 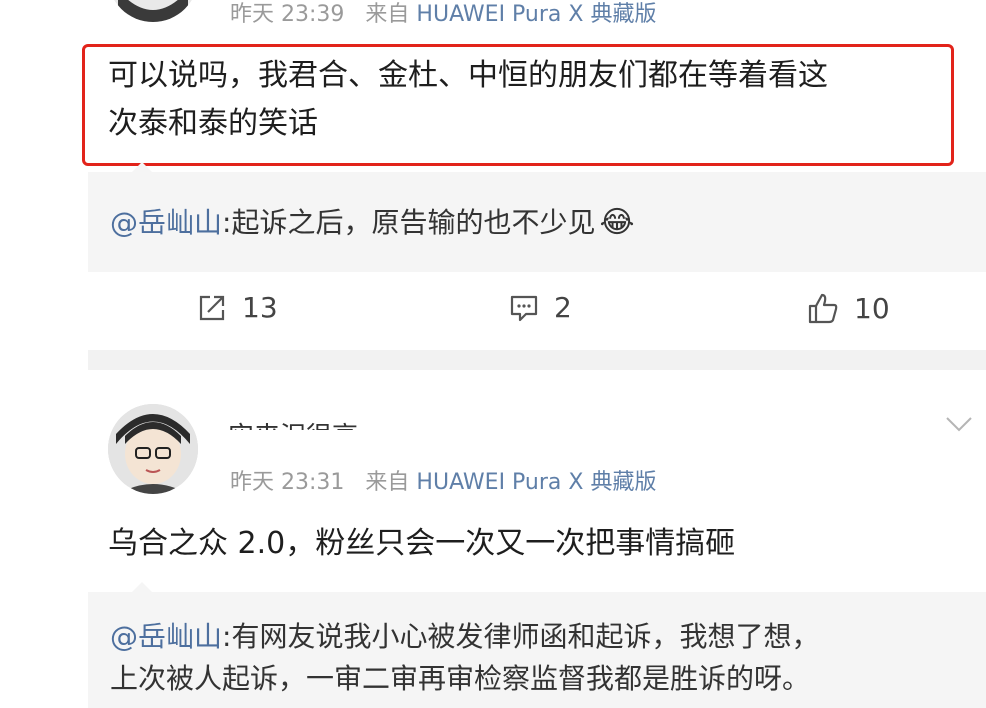 What do you see at coordinates (823, 308) in the screenshot?
I see `thumbs-up-icon` at bounding box center [823, 308].